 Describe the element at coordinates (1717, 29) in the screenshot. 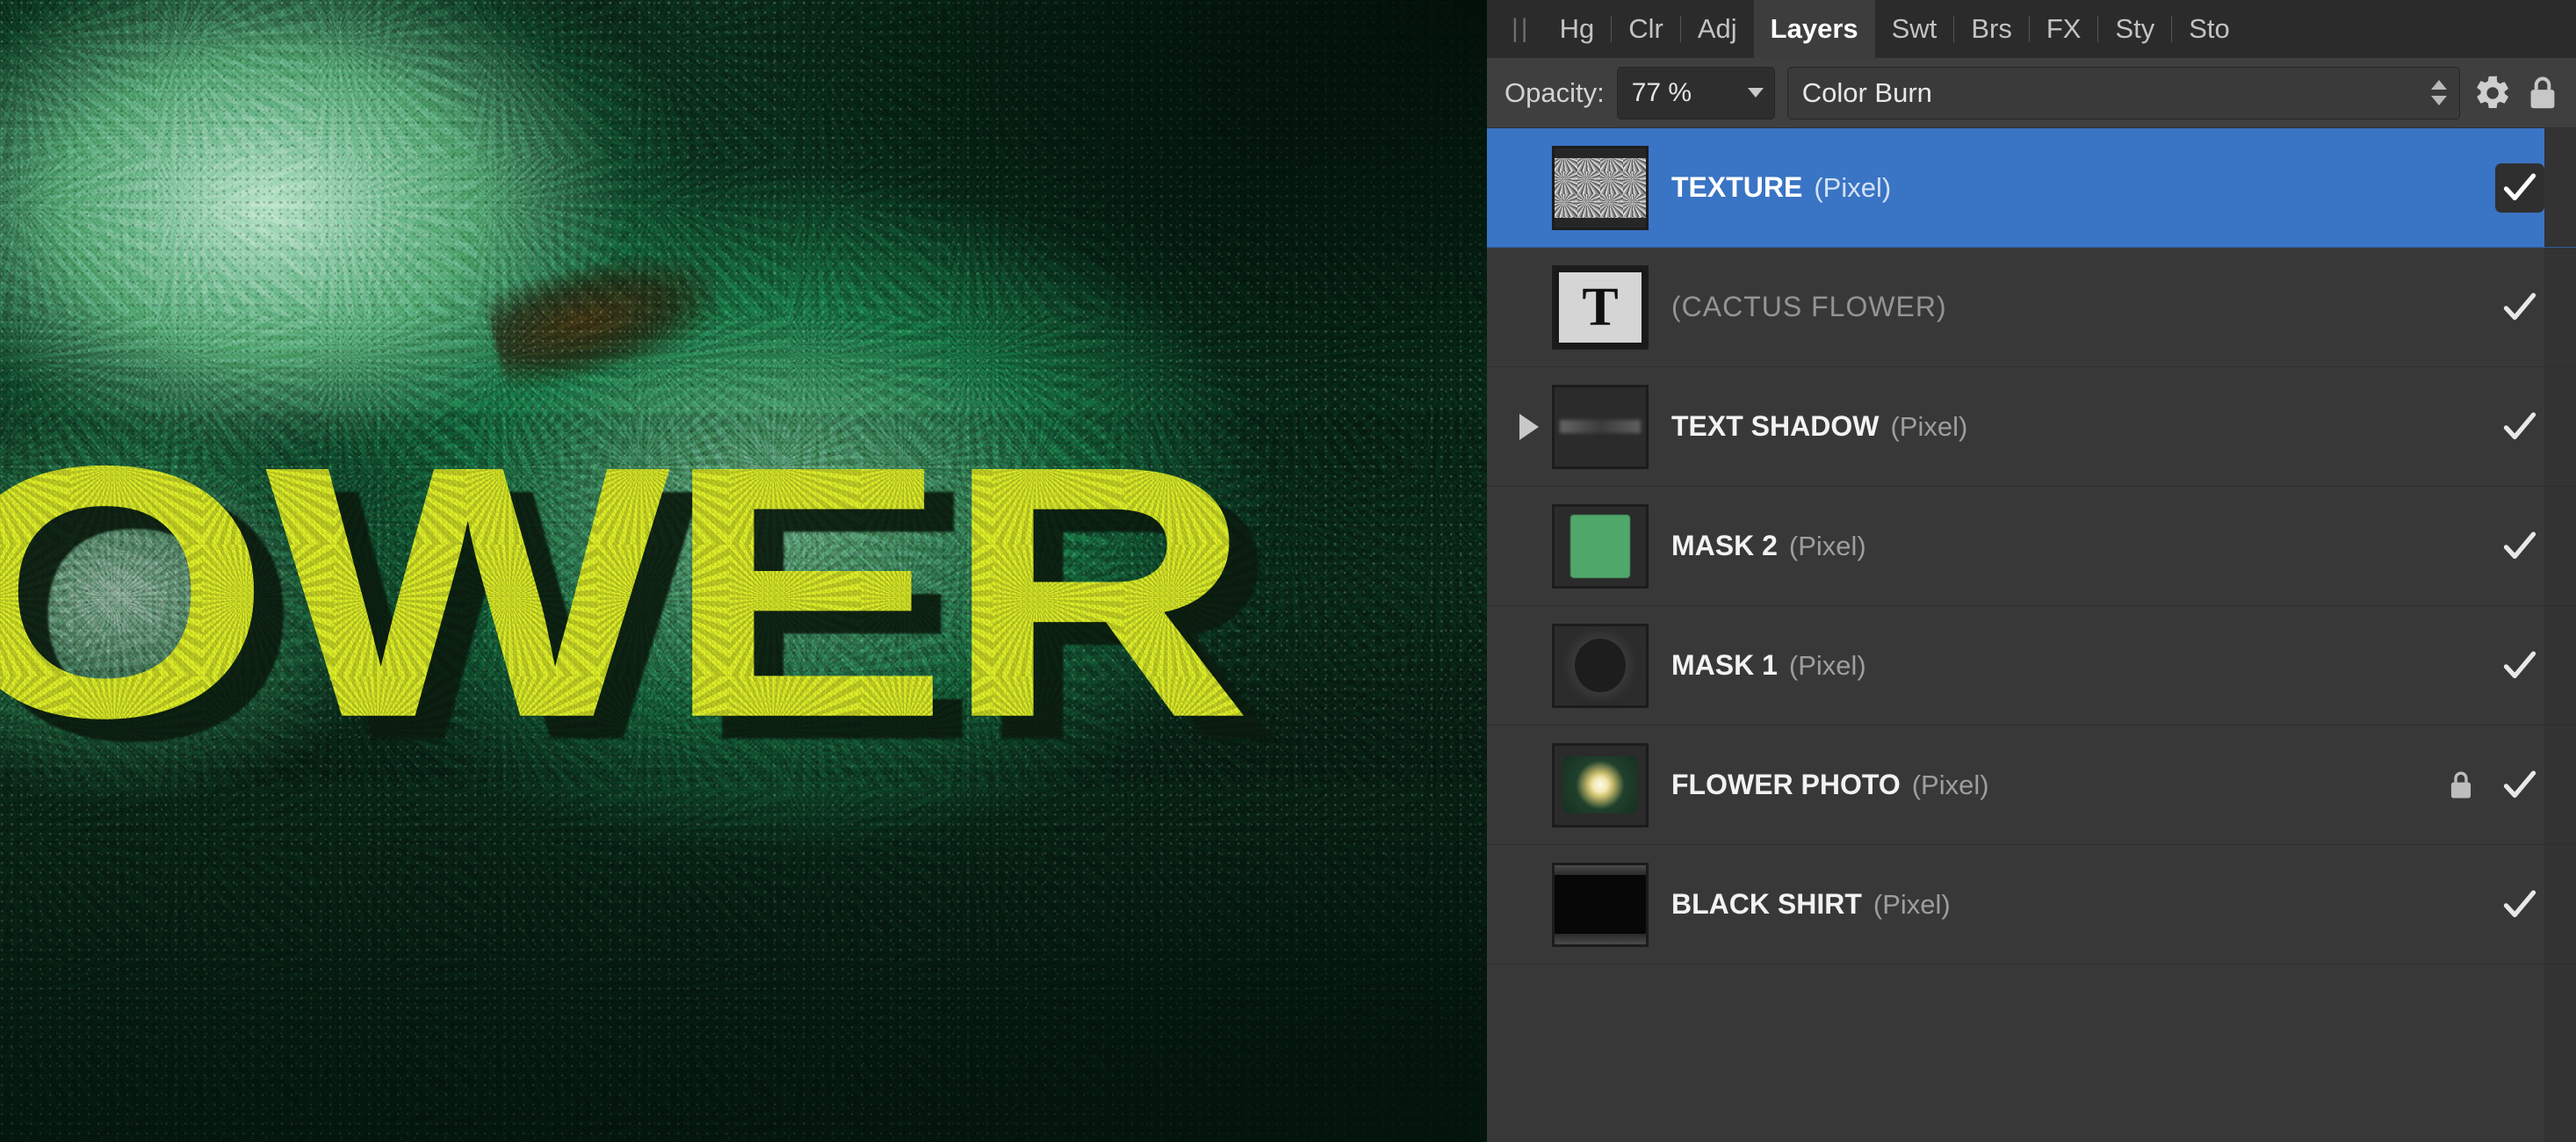

I see `tab-adj: Adj` at that location.